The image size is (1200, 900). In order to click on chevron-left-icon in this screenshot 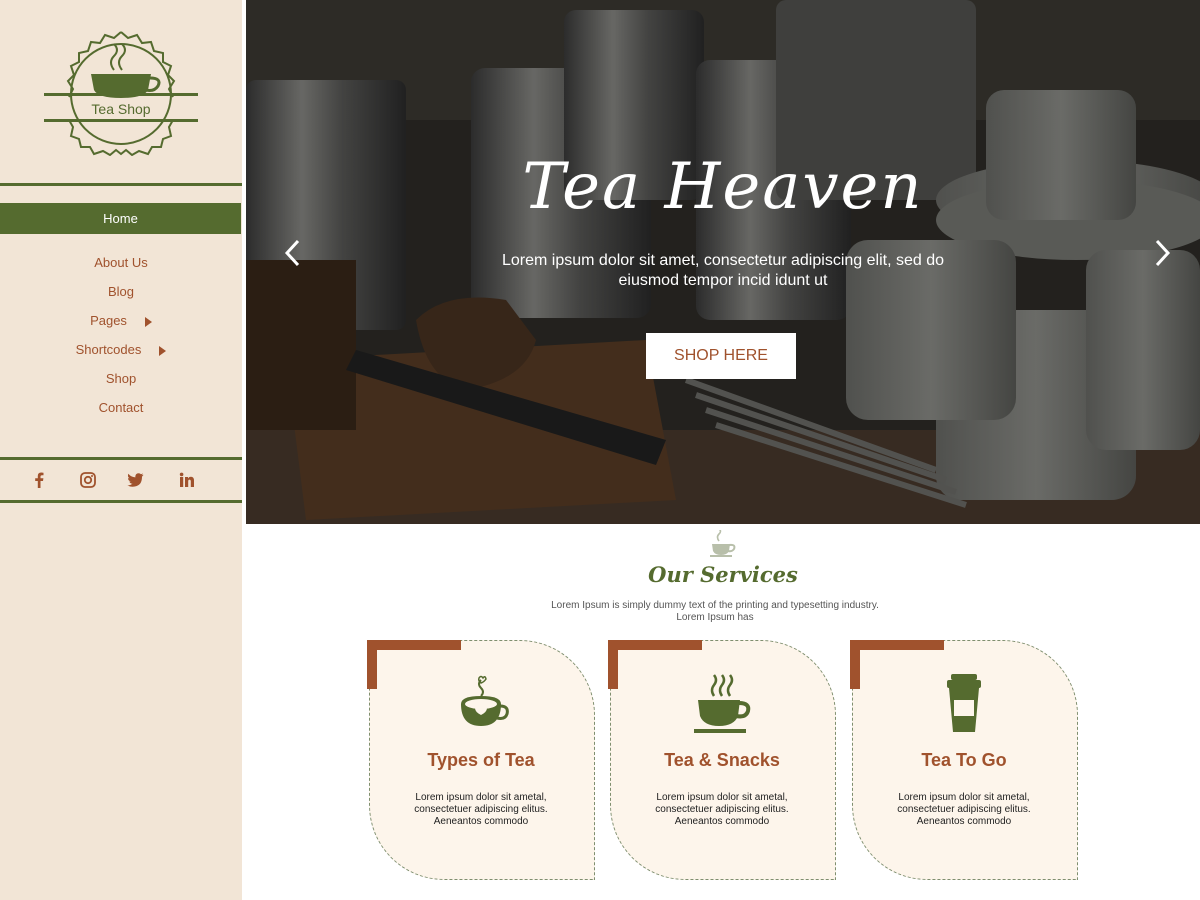, I will do `click(292, 253)`.